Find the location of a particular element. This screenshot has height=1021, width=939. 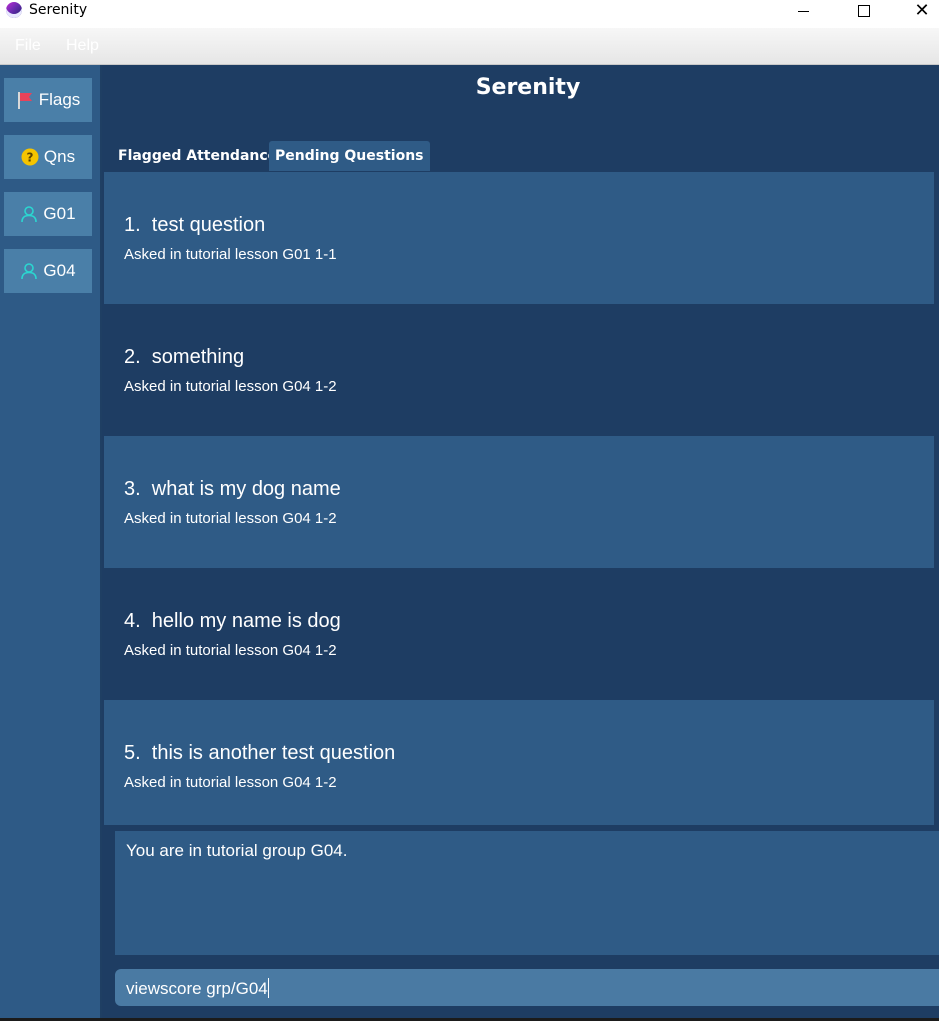

close-button: ✕ is located at coordinates (919, 11).